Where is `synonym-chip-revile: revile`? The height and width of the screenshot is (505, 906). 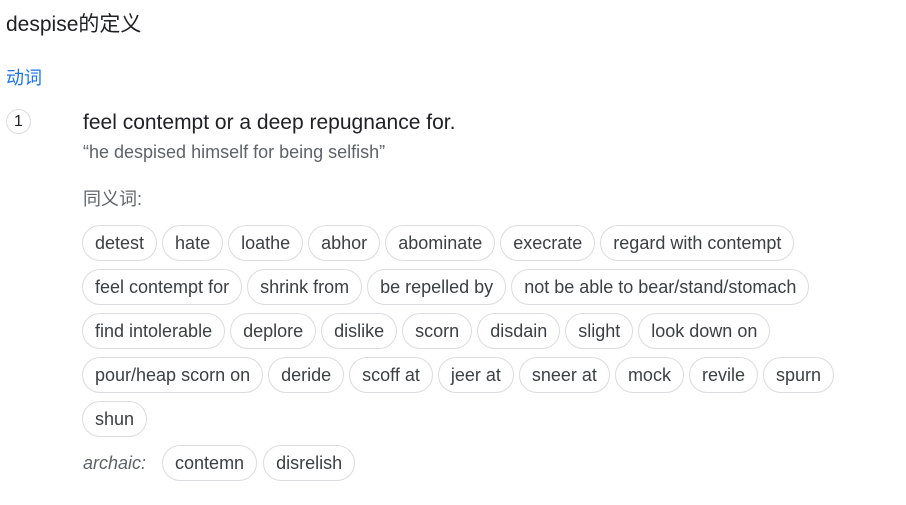 synonym-chip-revile: revile is located at coordinates (723, 375).